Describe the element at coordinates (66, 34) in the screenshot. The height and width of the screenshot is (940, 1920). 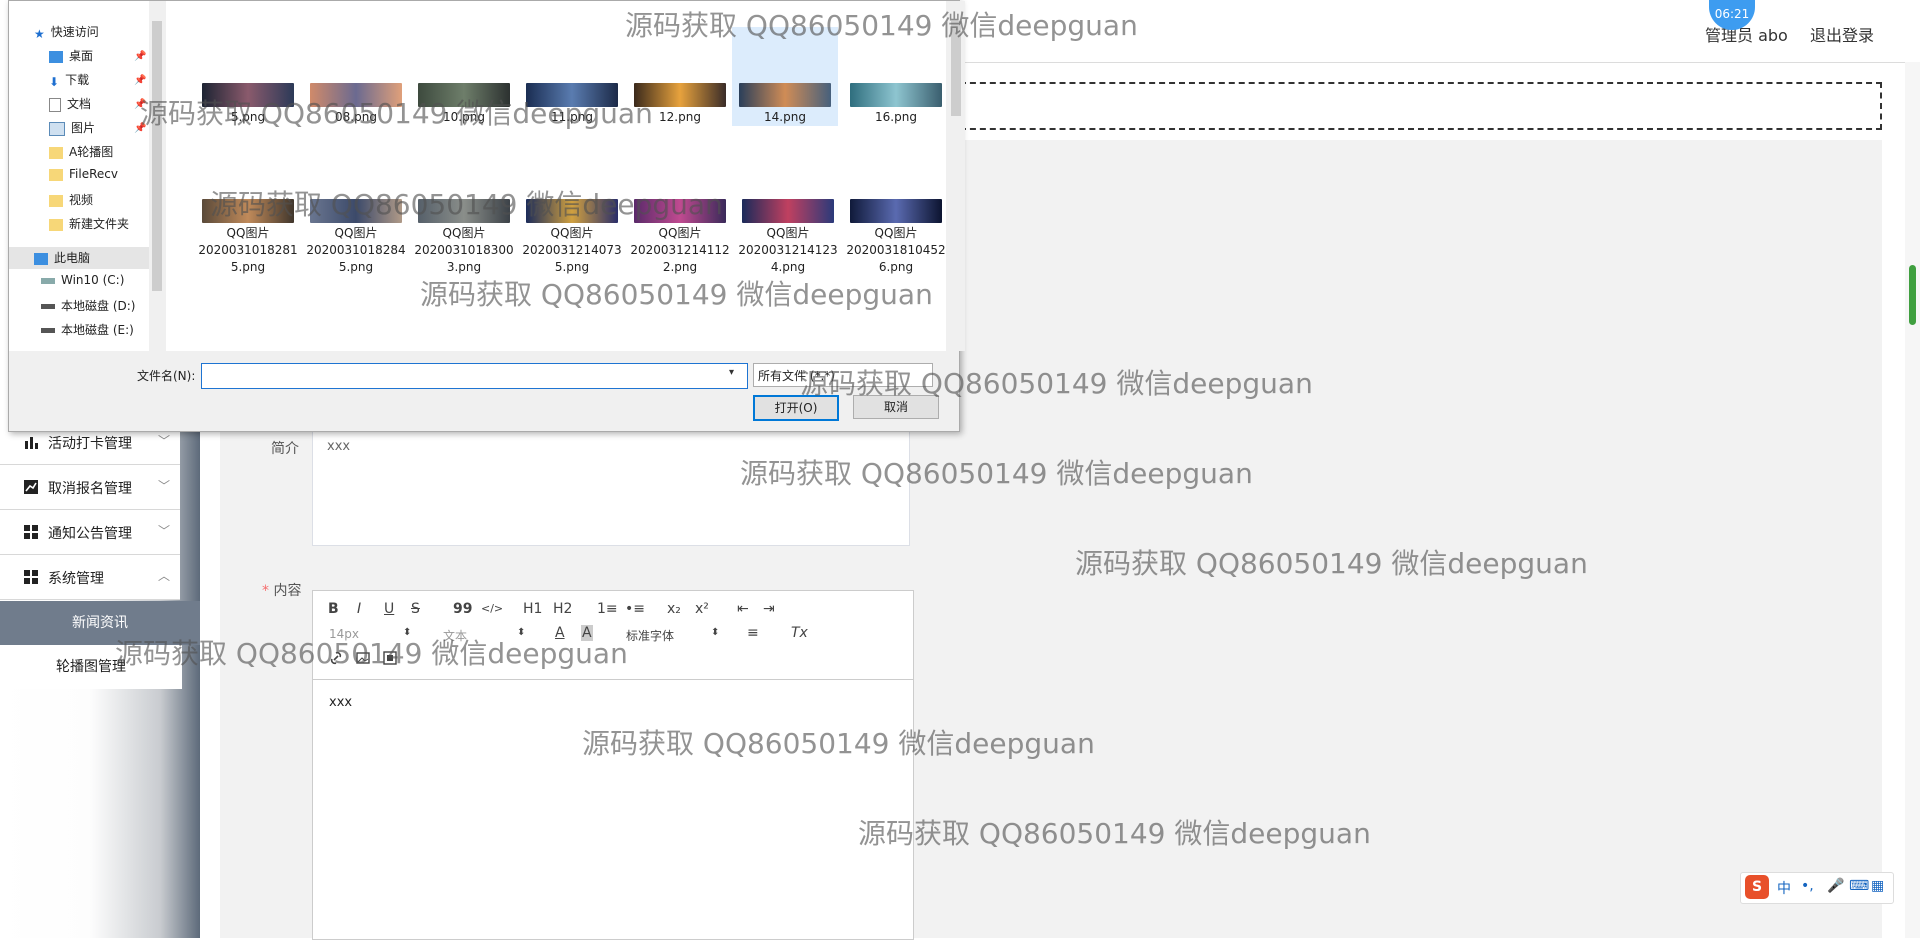
I see `nav-quick-access: ★ 快速访问` at that location.